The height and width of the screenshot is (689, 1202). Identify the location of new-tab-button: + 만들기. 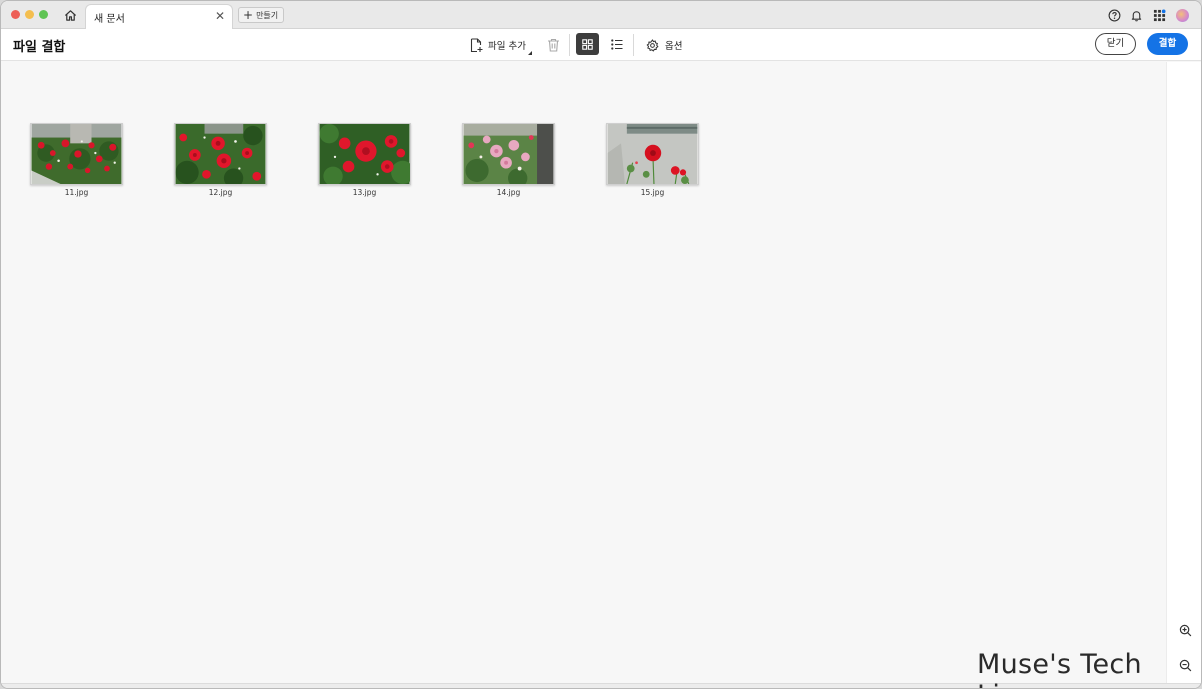
(261, 15).